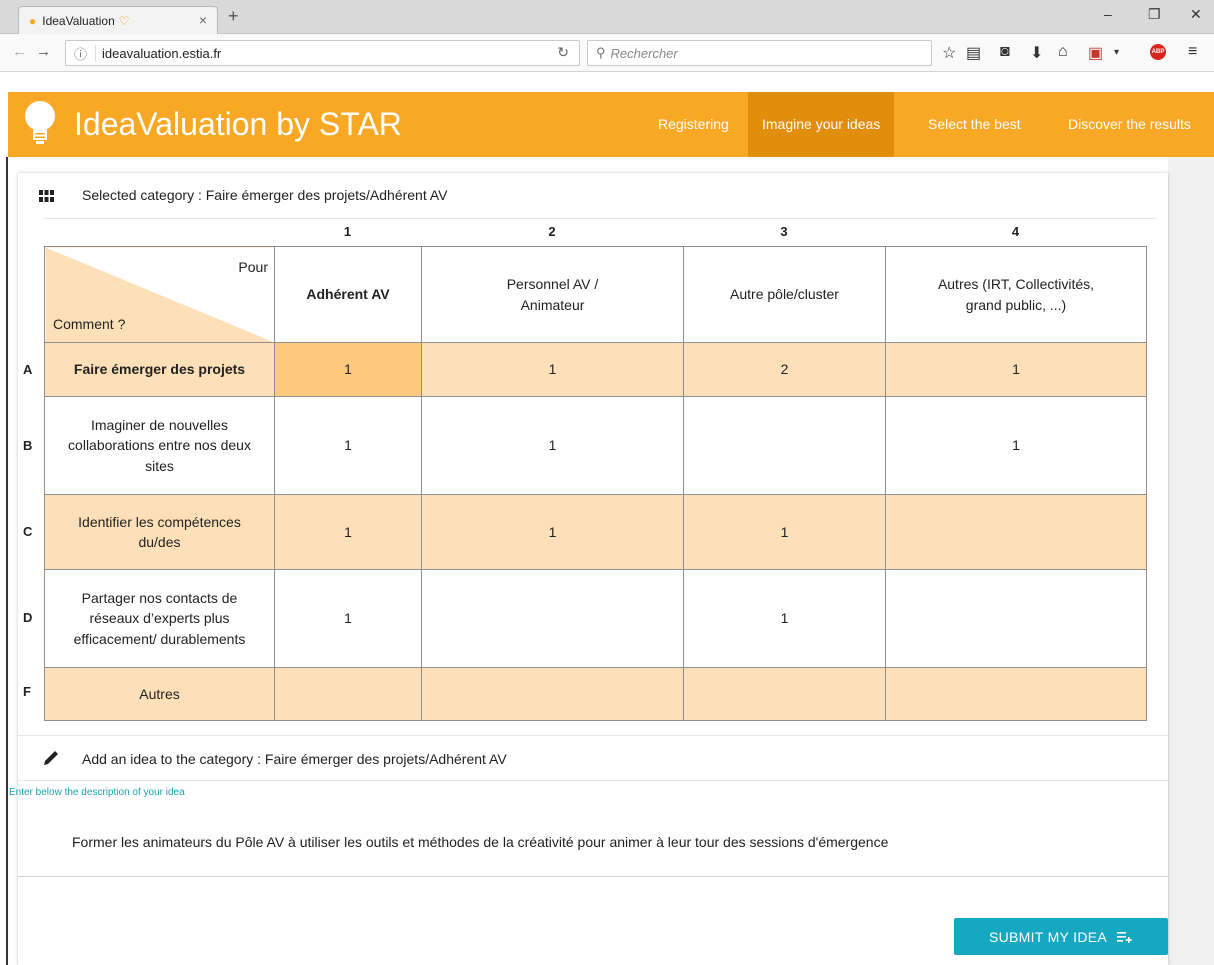 This screenshot has height=965, width=1214. I want to click on minimize-icon: –, so click(1108, 14).